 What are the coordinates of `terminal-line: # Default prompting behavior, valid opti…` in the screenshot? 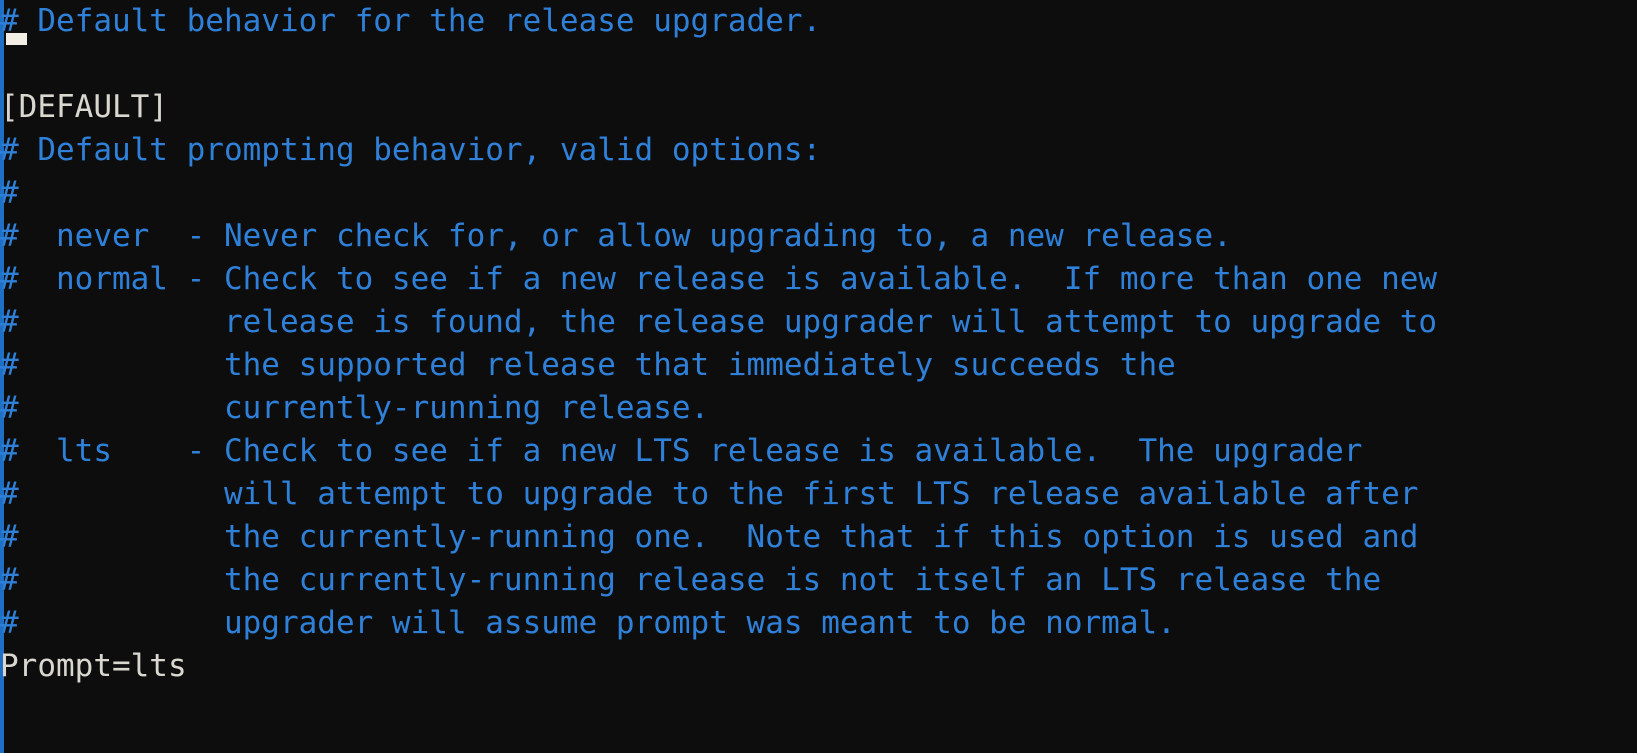 It's located at (411, 150).